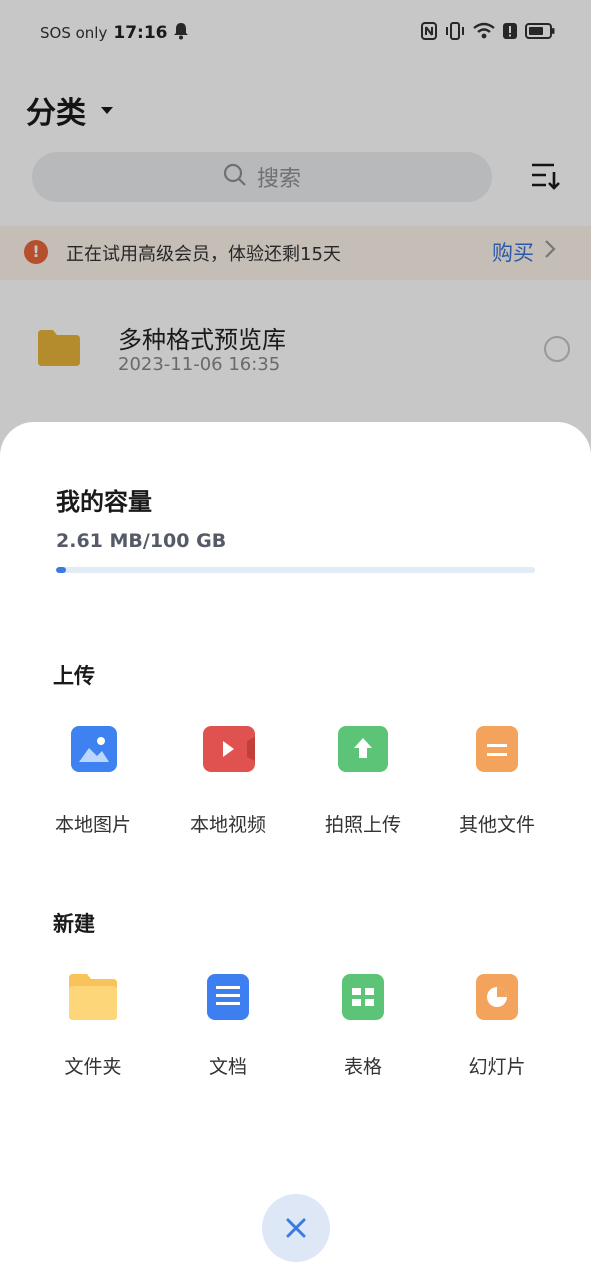 The width and height of the screenshot is (591, 1280). I want to click on upload-grid: 本地图片 本地视频 拍照上传 其他文件, so click(295, 791).